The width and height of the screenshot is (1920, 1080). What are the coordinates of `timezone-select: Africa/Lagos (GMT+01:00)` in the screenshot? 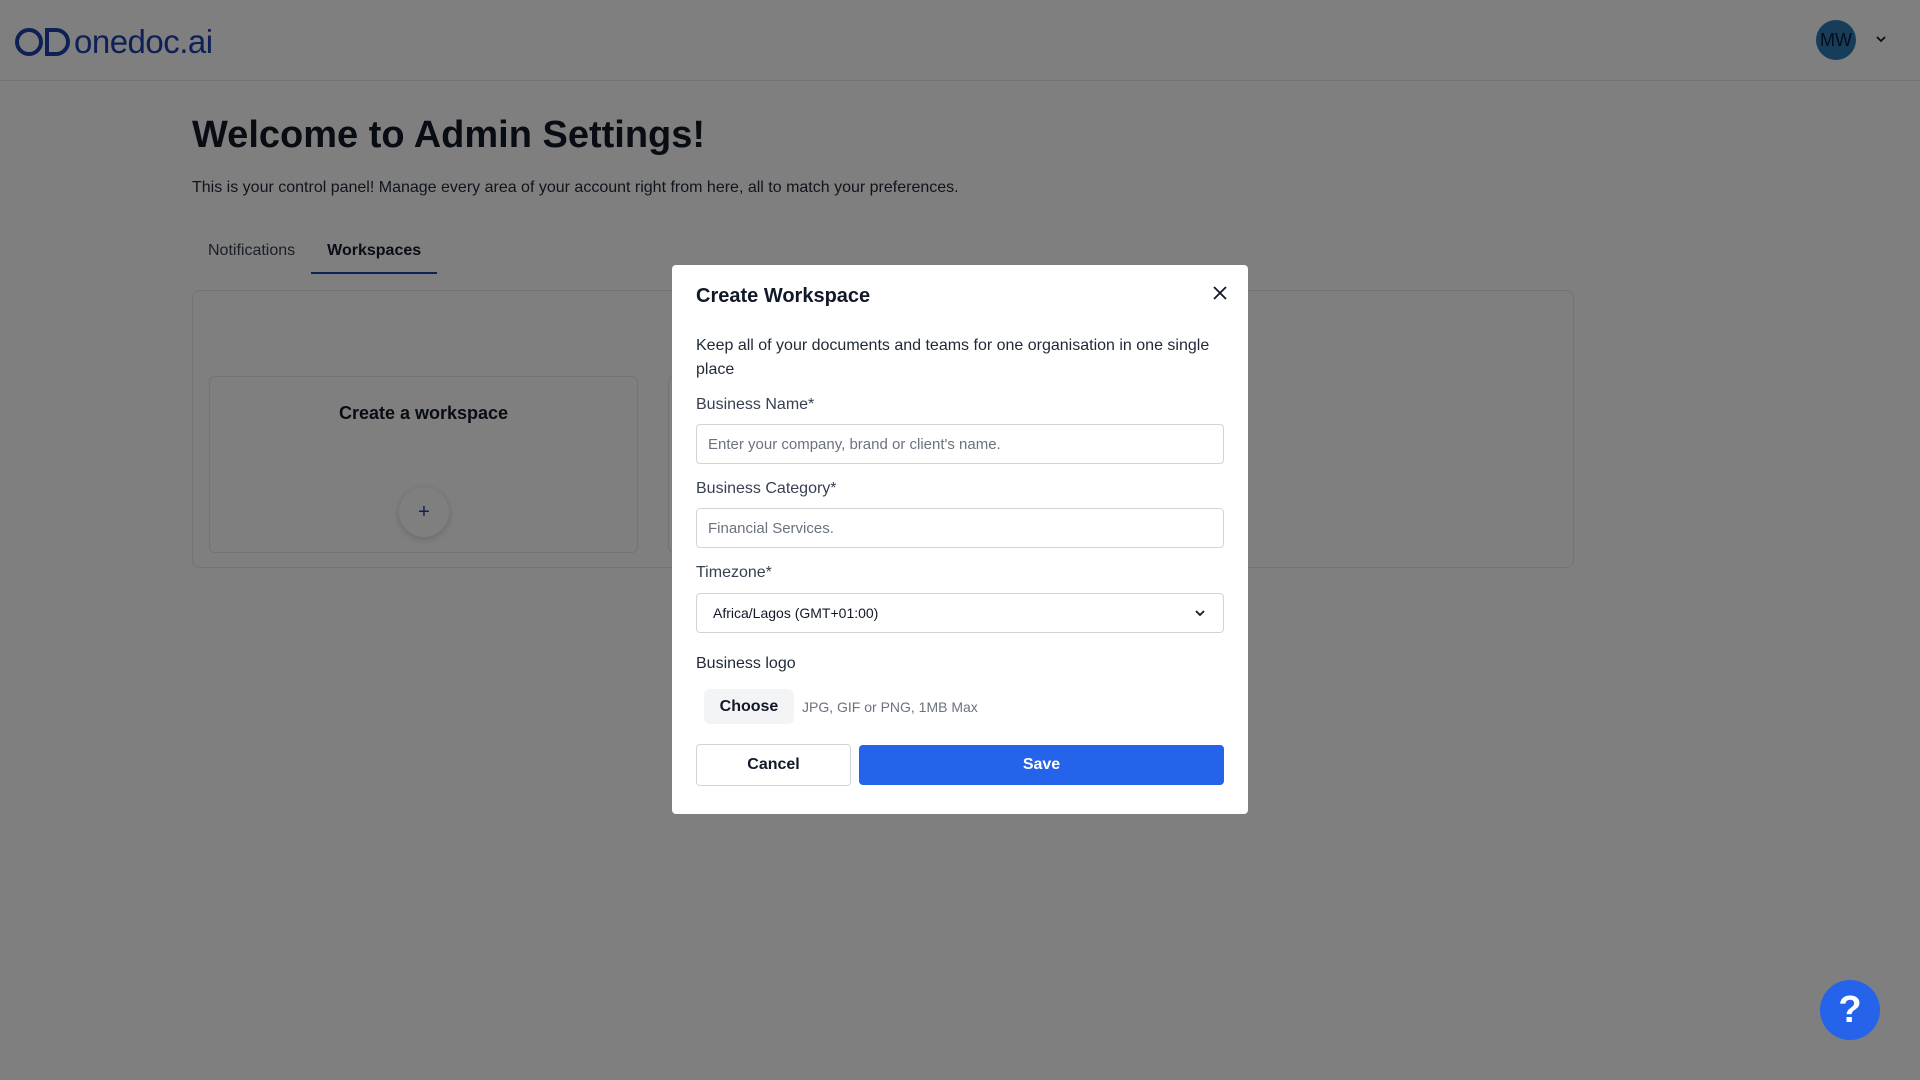 It's located at (960, 613).